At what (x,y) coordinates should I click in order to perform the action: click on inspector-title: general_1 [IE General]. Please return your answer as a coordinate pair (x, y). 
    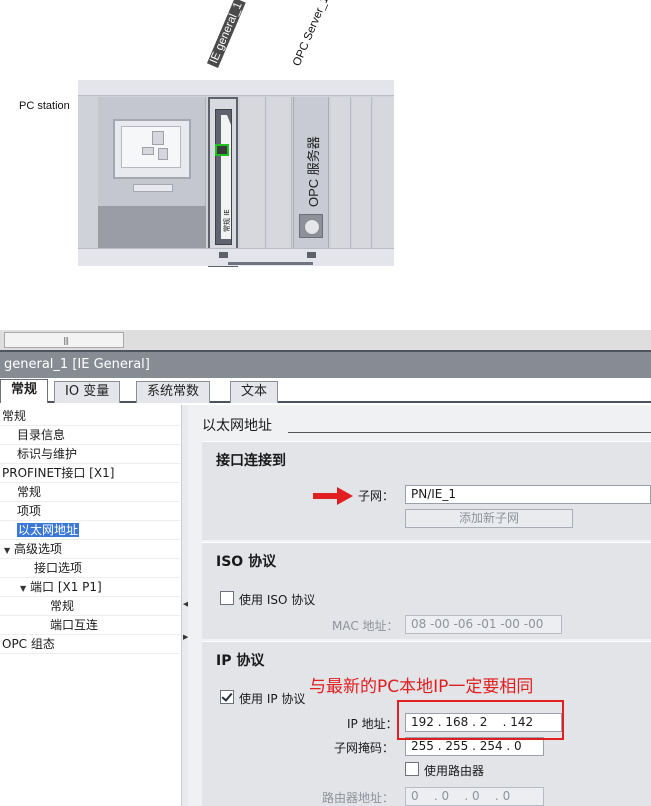
    Looking at the image, I should click on (325, 365).